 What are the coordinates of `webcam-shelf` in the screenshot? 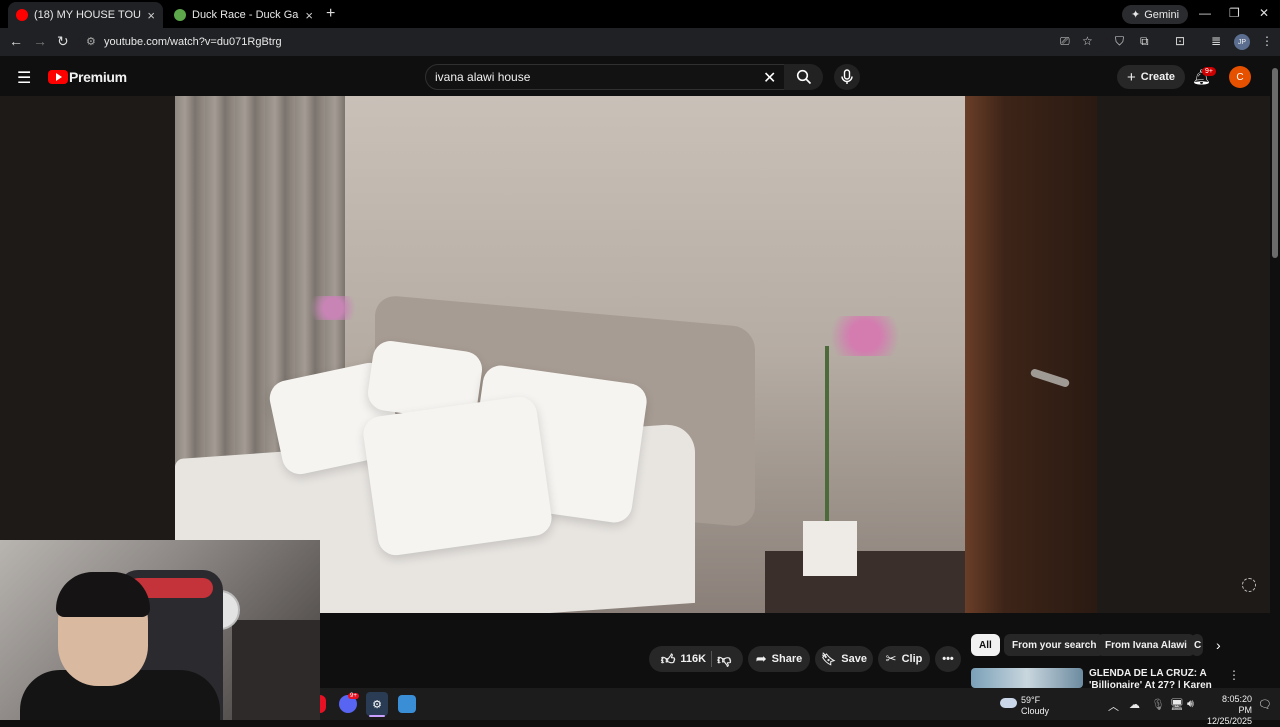 It's located at (276, 670).